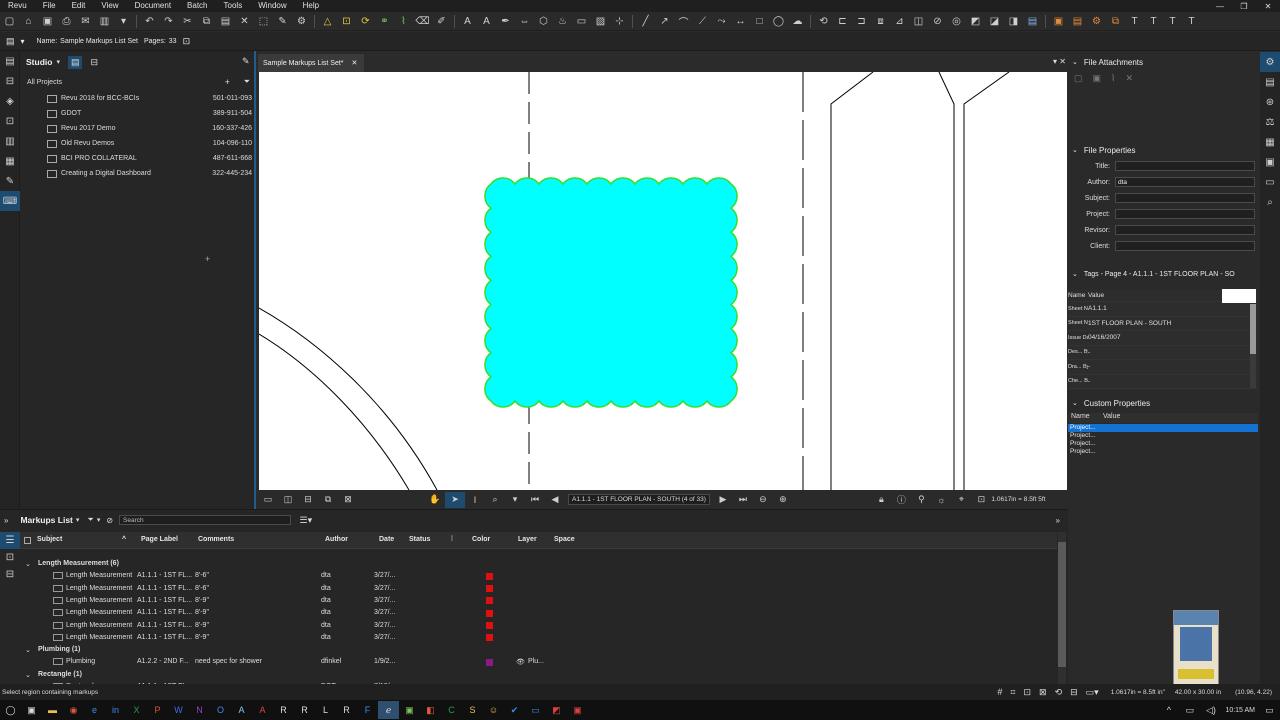  Describe the element at coordinates (486, 21) in the screenshot. I see `highlight-icon: A` at that location.